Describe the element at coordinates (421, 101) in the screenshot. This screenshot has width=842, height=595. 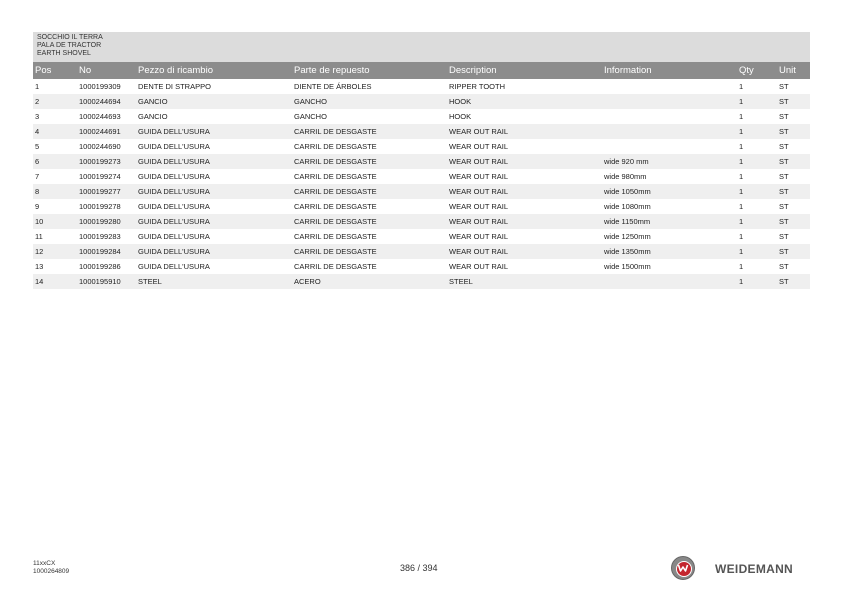
I see `table-row: 2 1000244694 GANCIO GANCHO HOOK 1 ST` at that location.